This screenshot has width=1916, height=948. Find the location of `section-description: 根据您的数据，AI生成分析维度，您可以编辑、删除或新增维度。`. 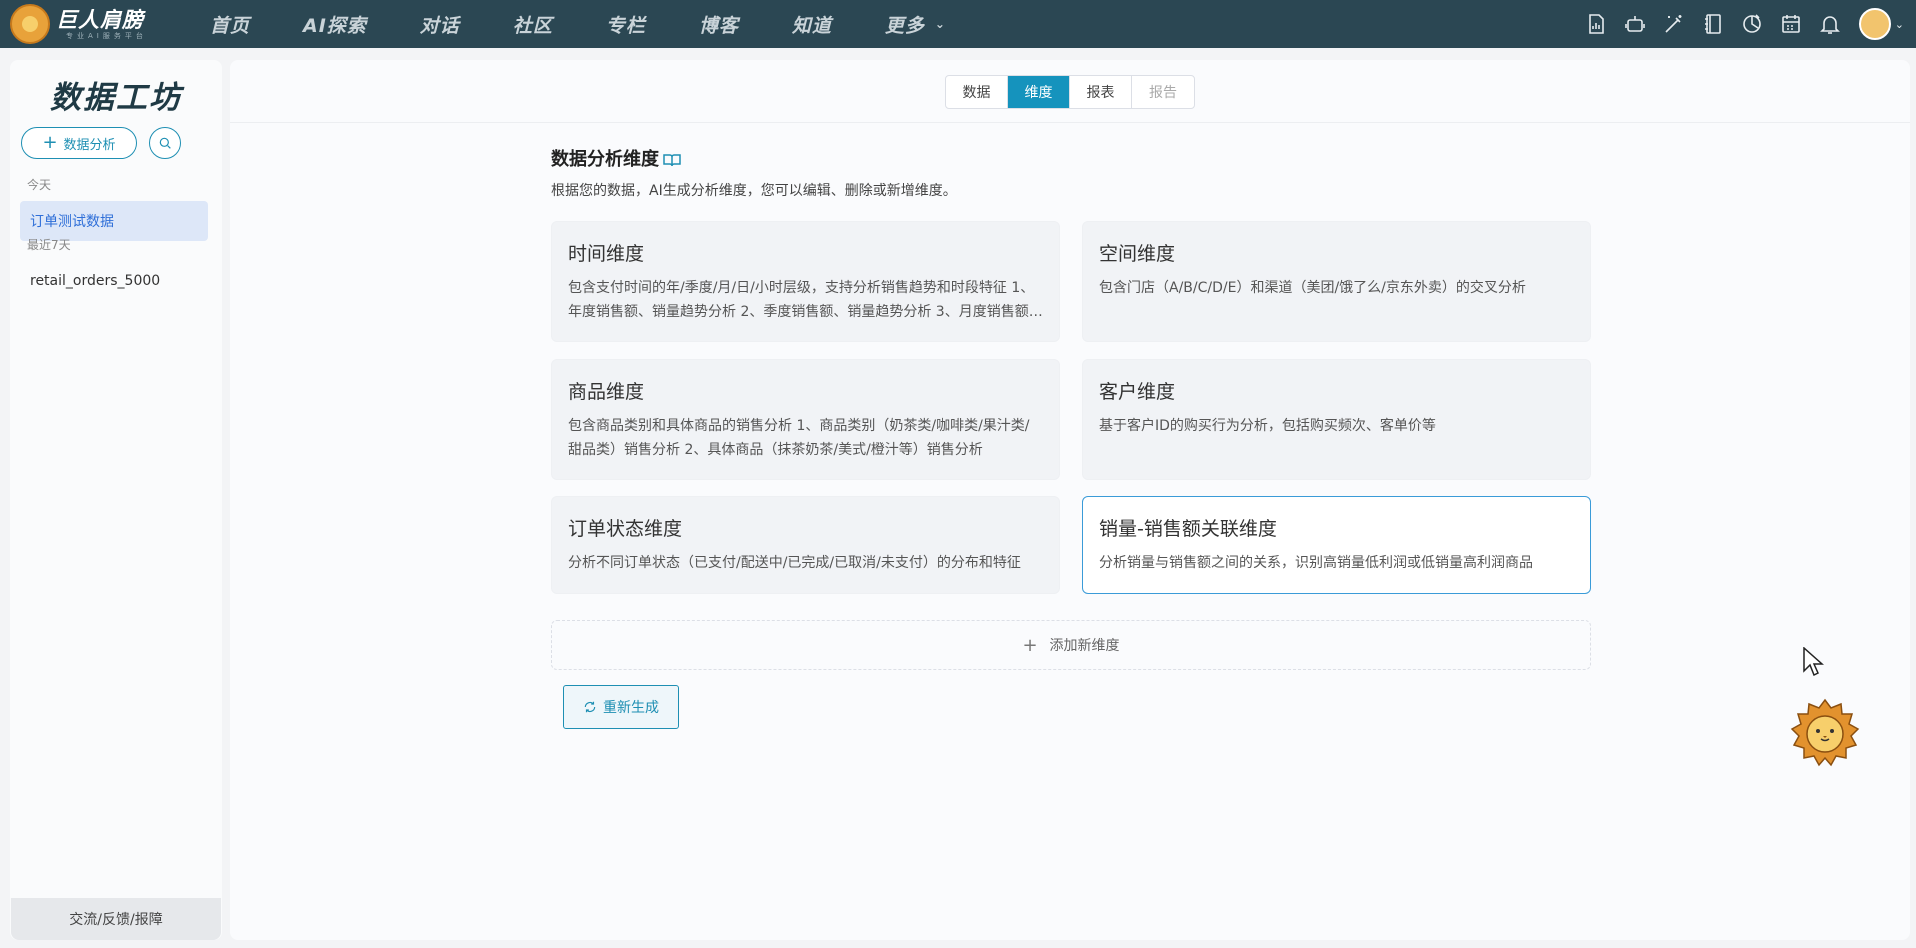

section-description: 根据您的数据，AI生成分析维度，您可以编辑、删除或新增维度。 is located at coordinates (754, 191).